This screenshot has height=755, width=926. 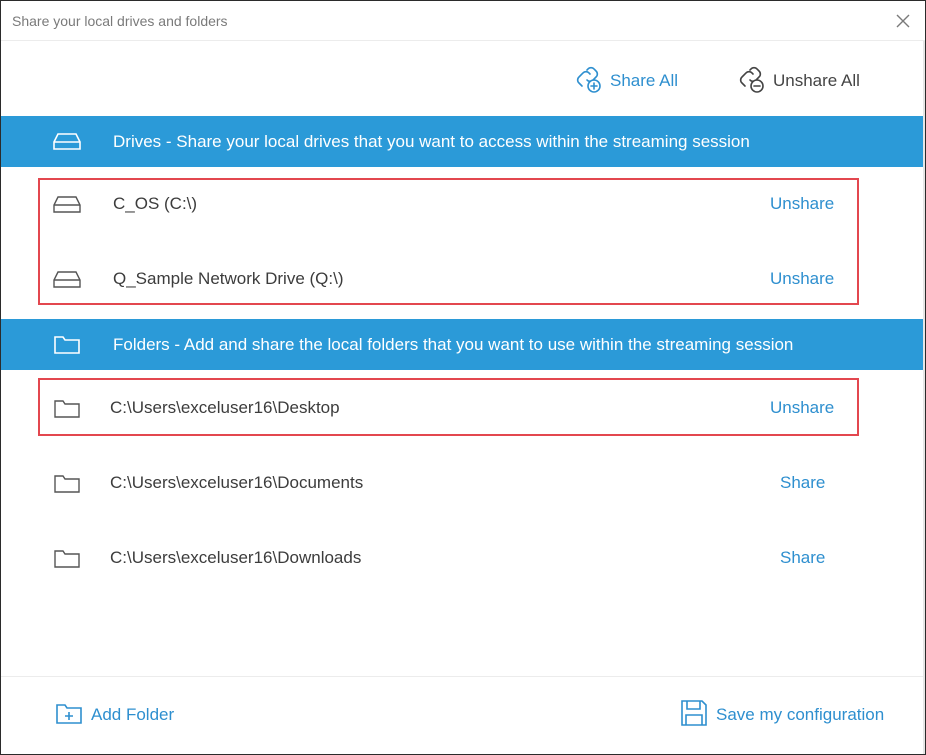 What do you see at coordinates (752, 81) in the screenshot?
I see `link-remove-icon` at bounding box center [752, 81].